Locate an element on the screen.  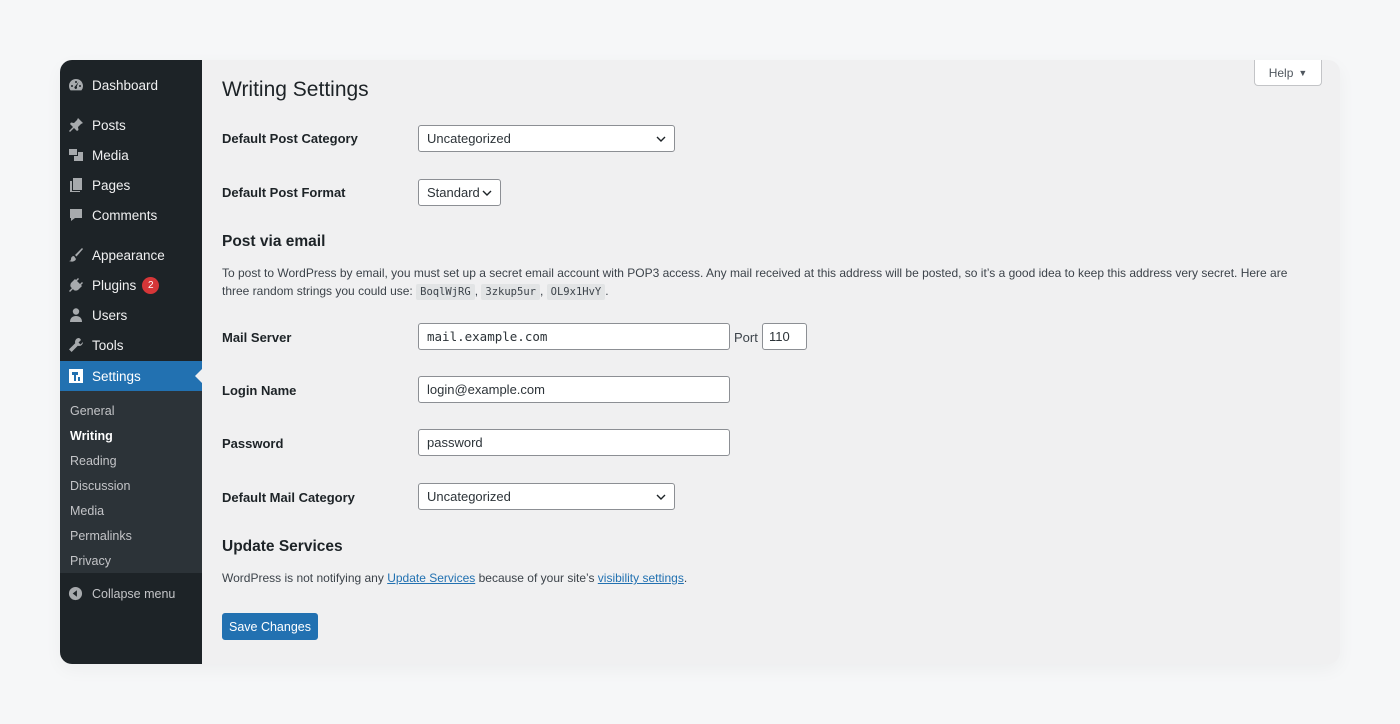
pin-icon is located at coordinates (76, 125).